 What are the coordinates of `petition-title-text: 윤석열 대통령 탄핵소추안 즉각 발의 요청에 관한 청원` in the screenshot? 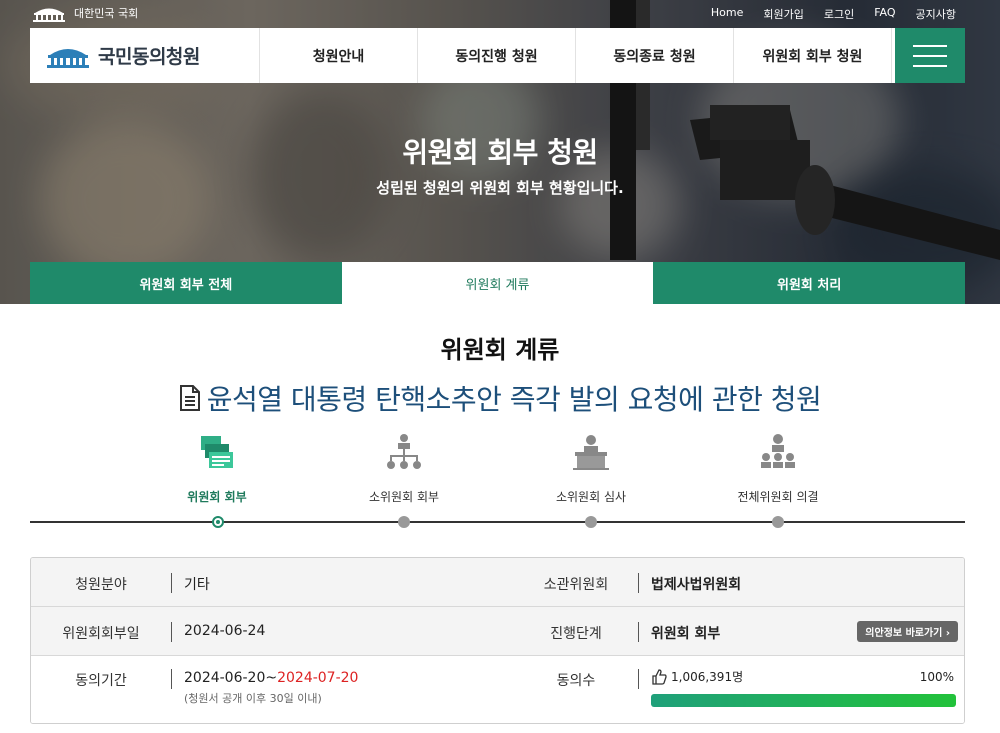 It's located at (514, 399).